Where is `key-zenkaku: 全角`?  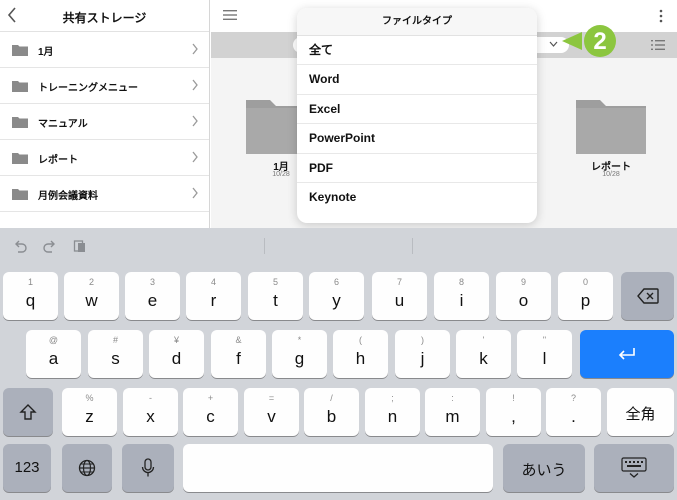
key-zenkaku: 全角 is located at coordinates (640, 412).